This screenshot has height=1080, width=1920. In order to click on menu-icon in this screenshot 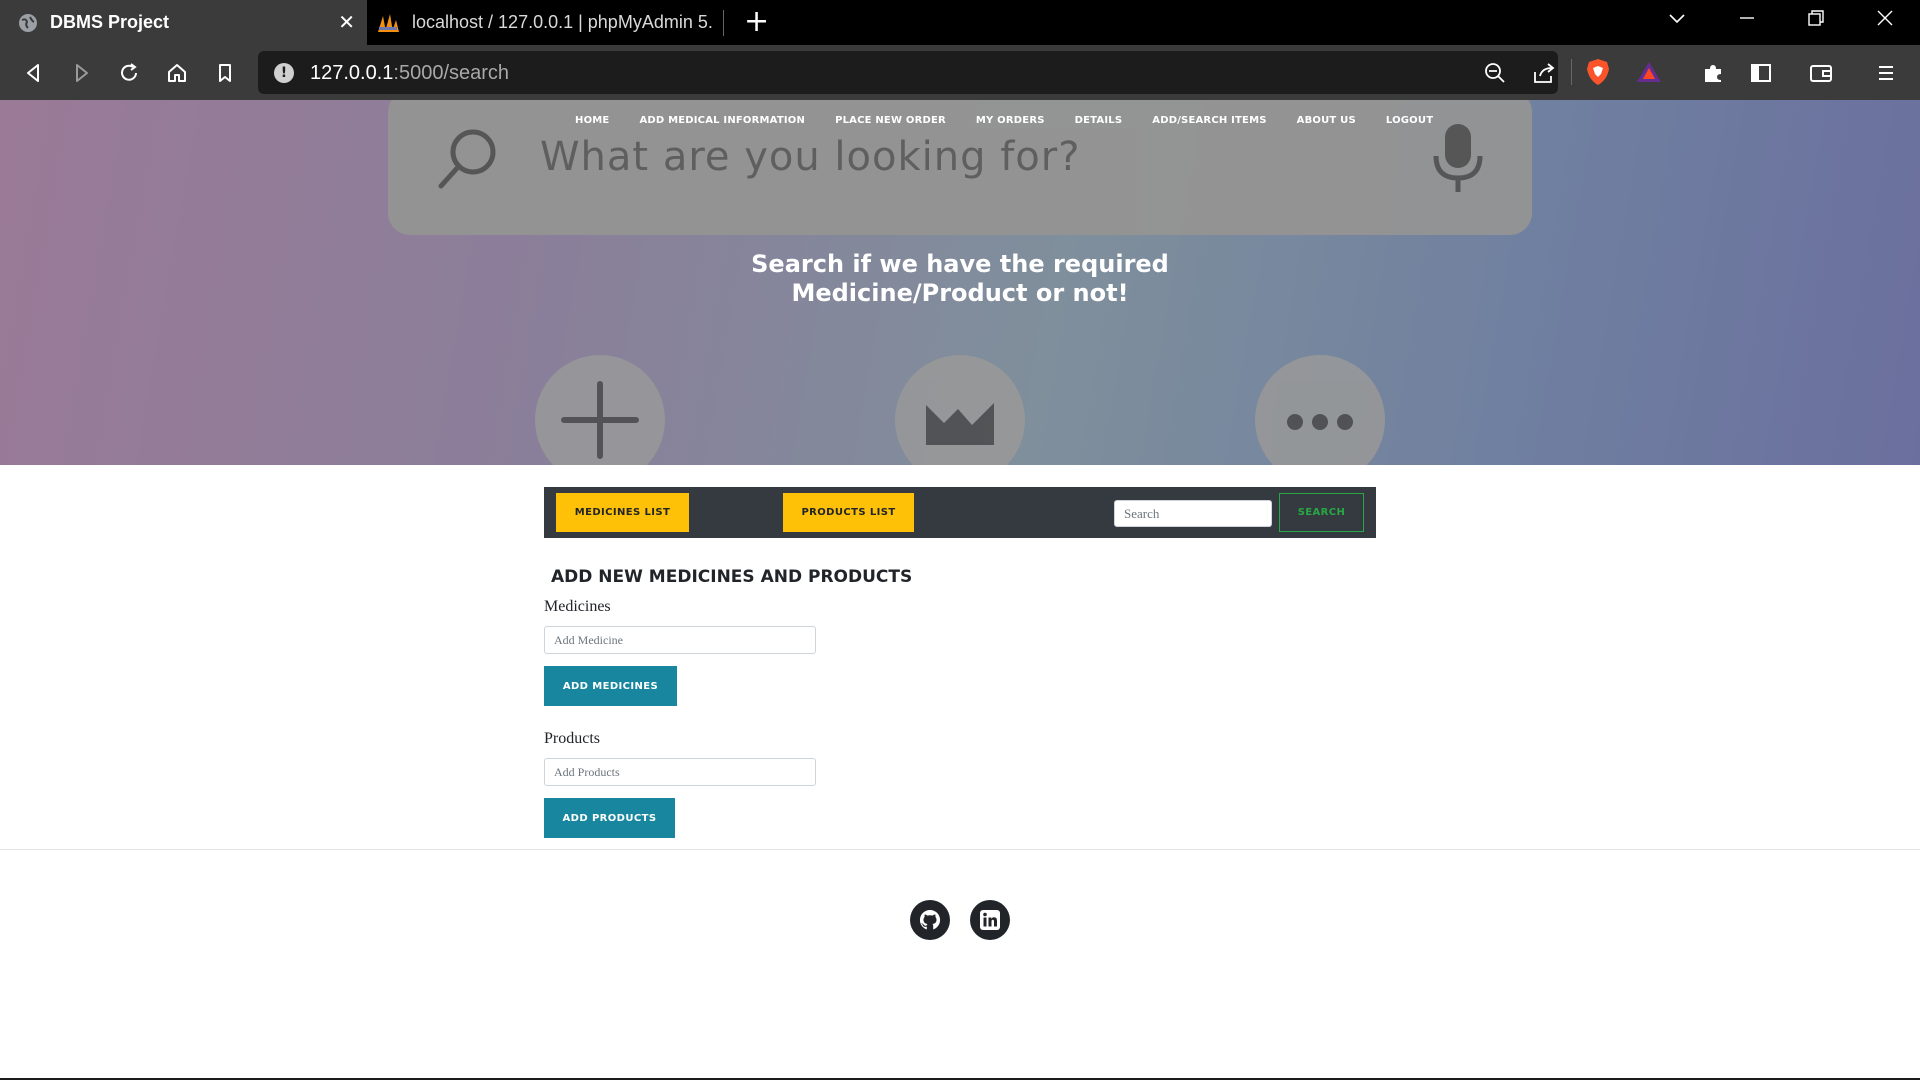, I will do `click(1886, 73)`.